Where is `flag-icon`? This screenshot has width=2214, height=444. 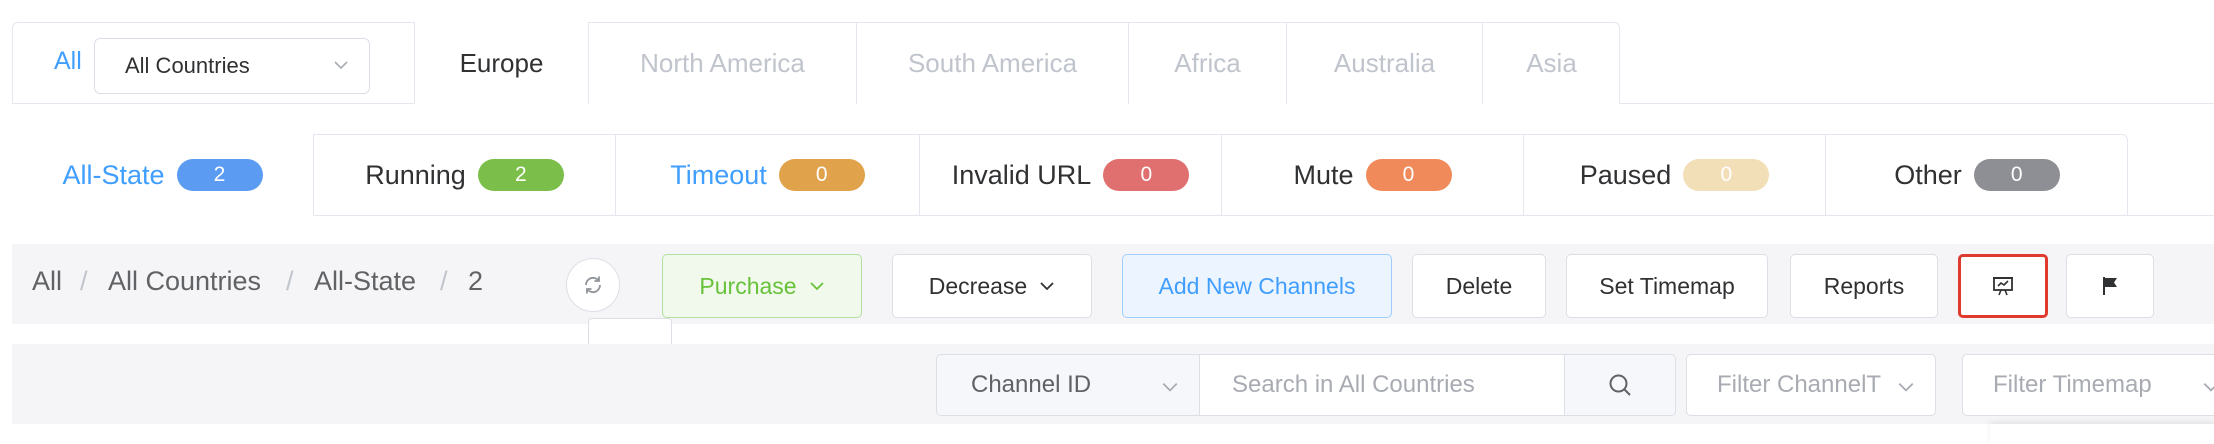 flag-icon is located at coordinates (2110, 286).